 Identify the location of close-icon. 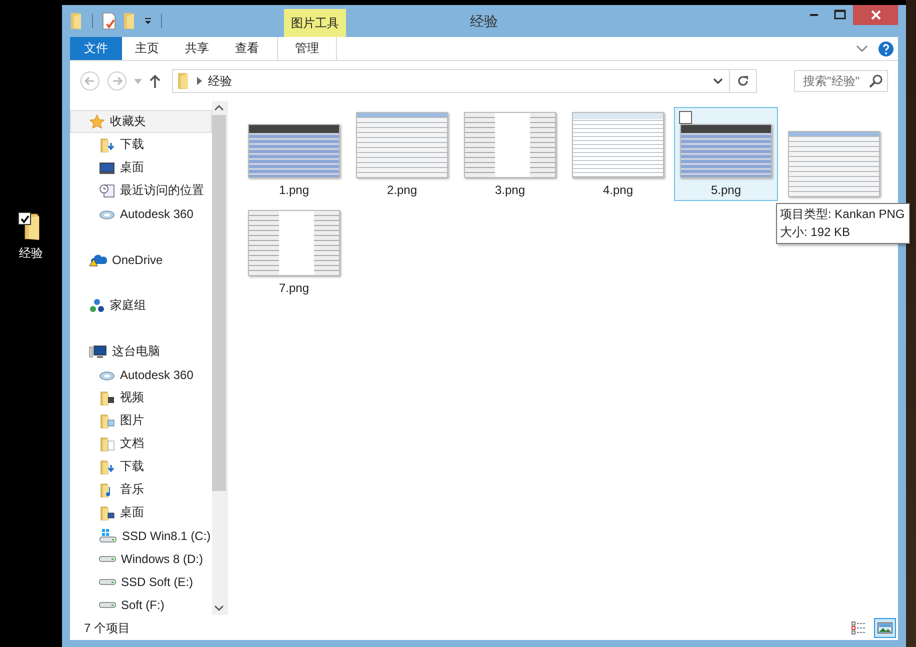
(876, 15).